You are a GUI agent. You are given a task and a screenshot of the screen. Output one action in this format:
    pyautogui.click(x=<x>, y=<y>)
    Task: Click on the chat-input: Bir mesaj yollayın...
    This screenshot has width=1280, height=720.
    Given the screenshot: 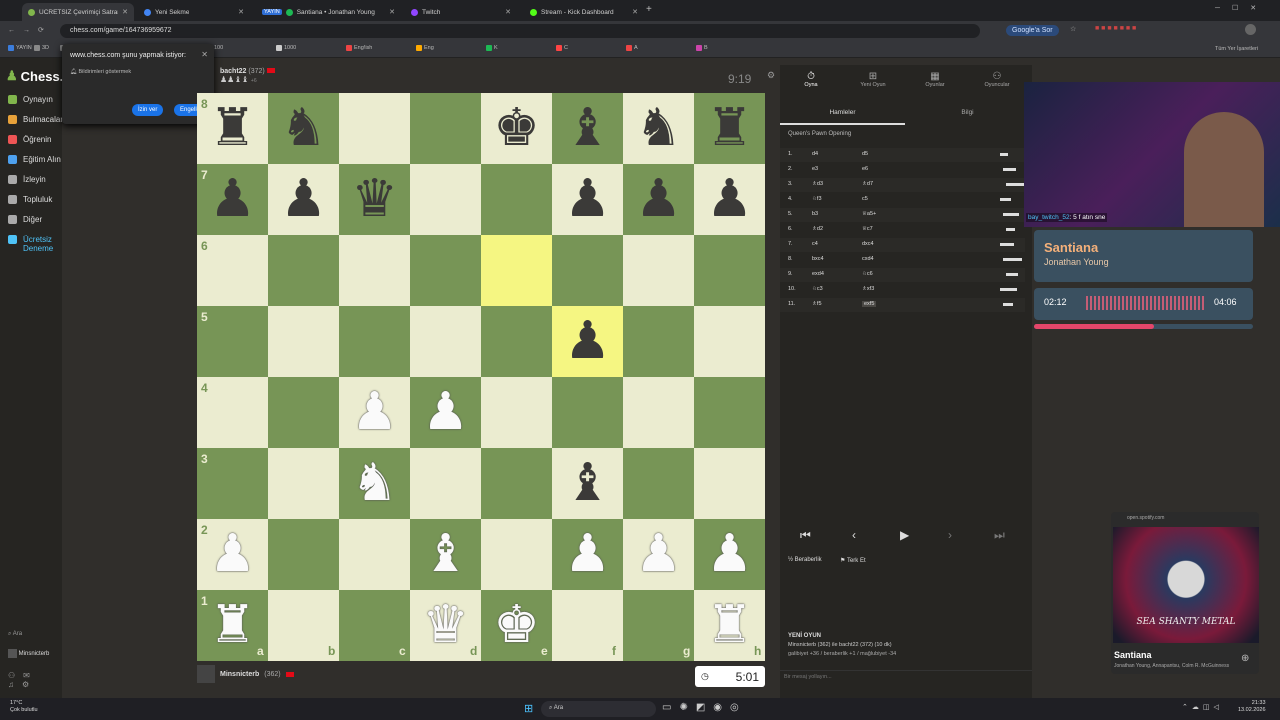 What is the action you would take?
    pyautogui.click(x=906, y=678)
    